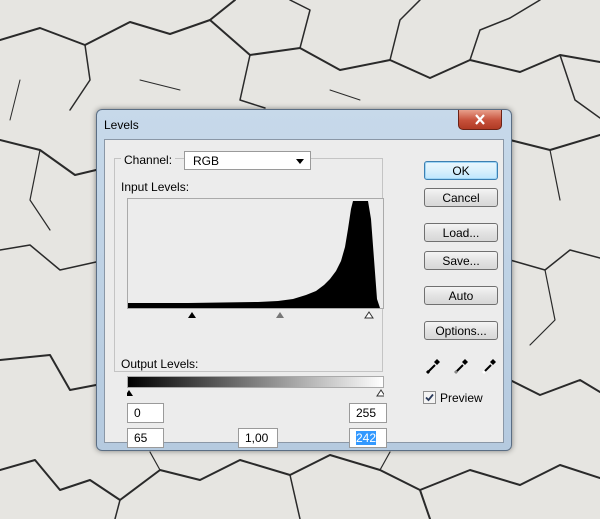 This screenshot has height=519, width=600. I want to click on channel-select: RGB, so click(247, 160).